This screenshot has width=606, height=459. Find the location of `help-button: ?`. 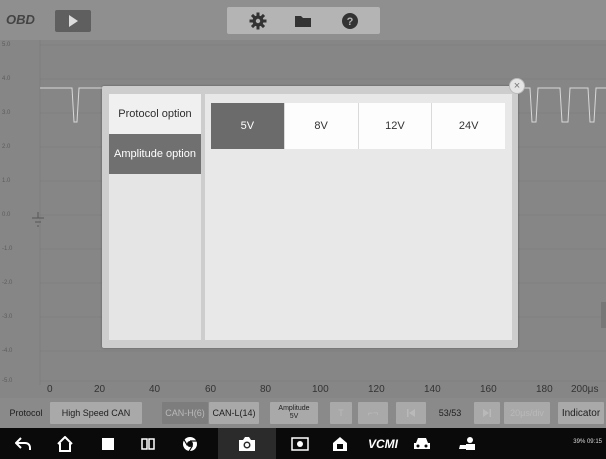

help-button: ? is located at coordinates (350, 21).